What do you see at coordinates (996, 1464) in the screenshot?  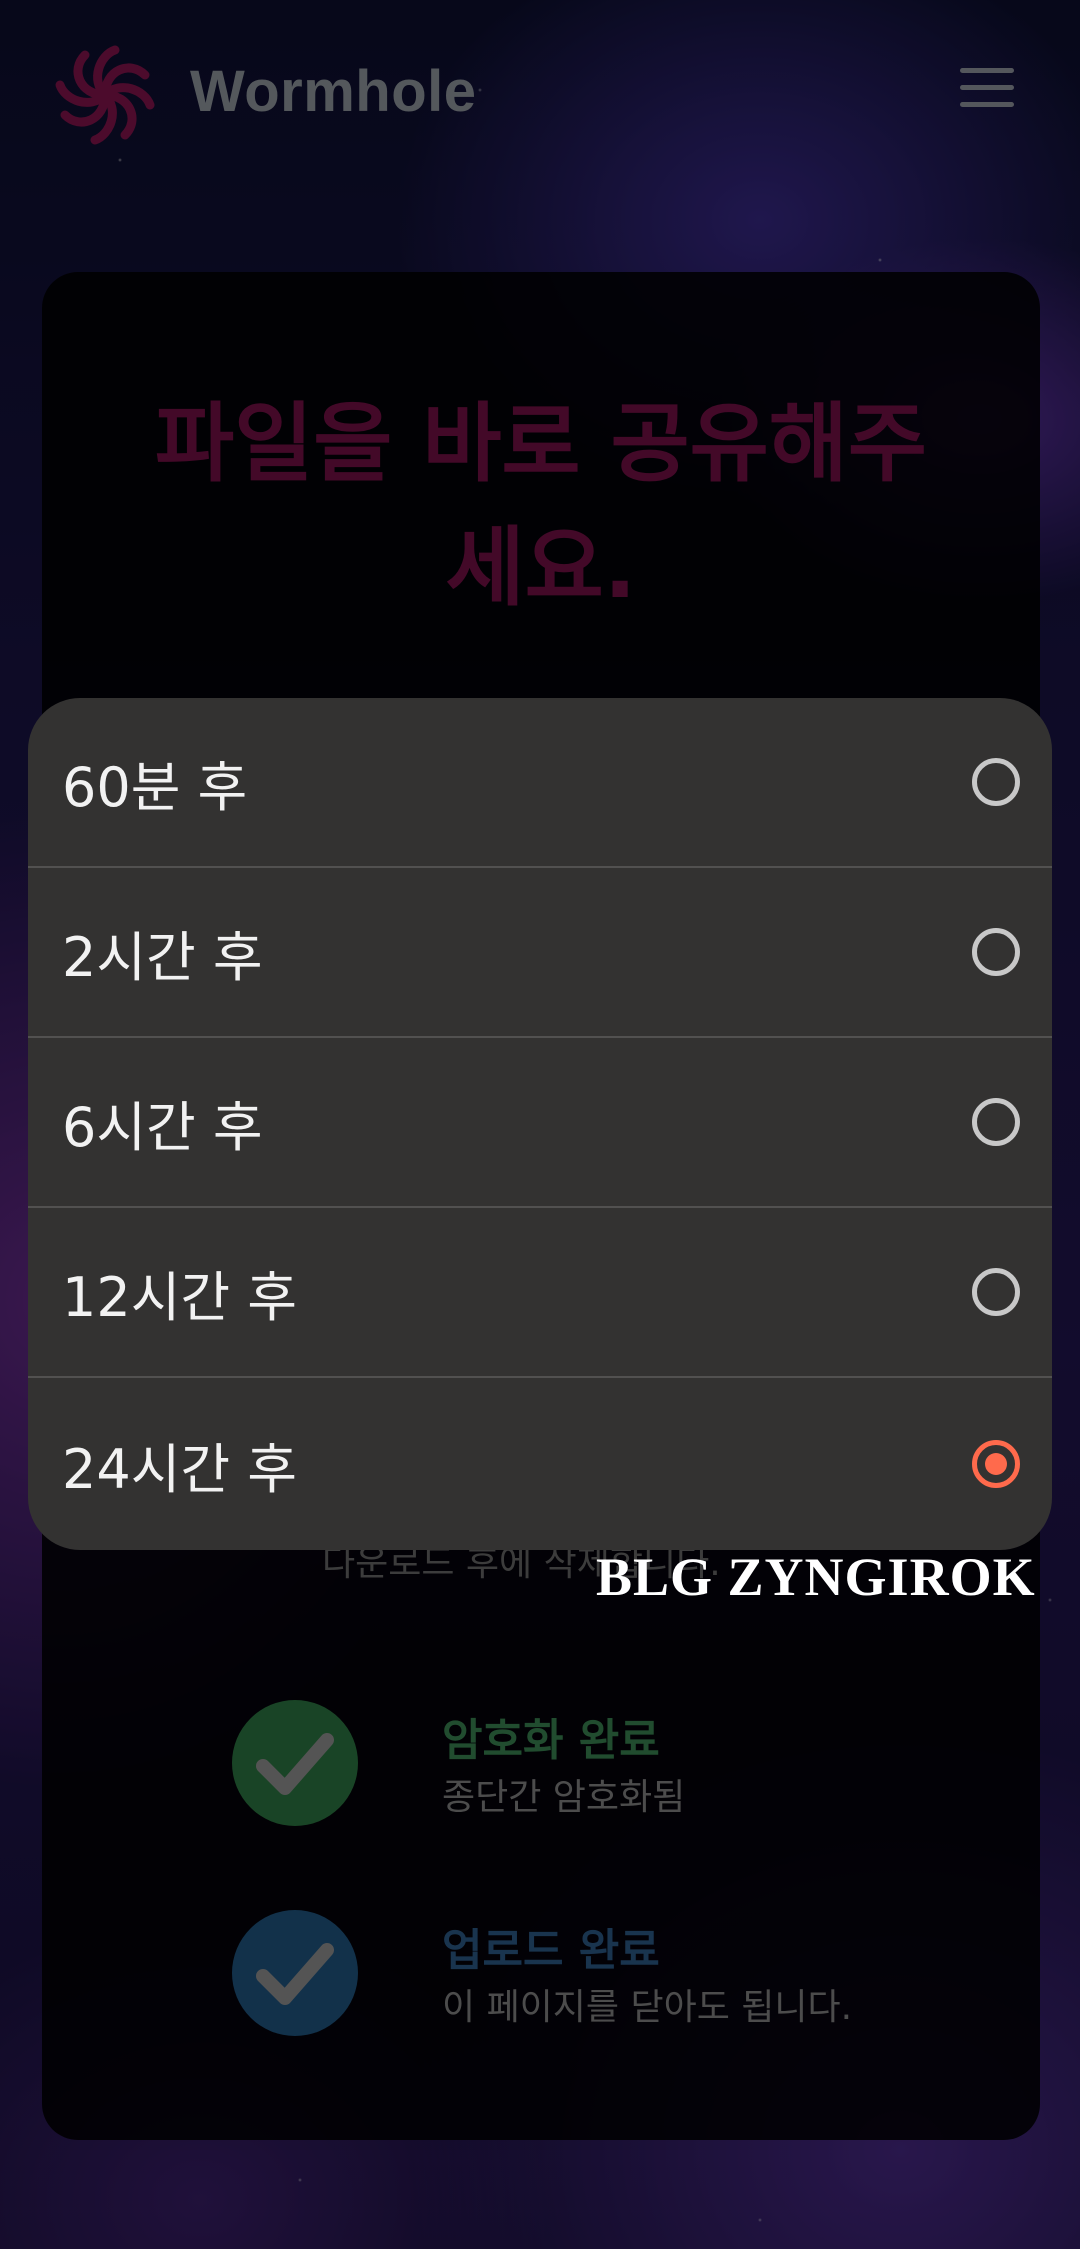 I see `radio-button-selected` at bounding box center [996, 1464].